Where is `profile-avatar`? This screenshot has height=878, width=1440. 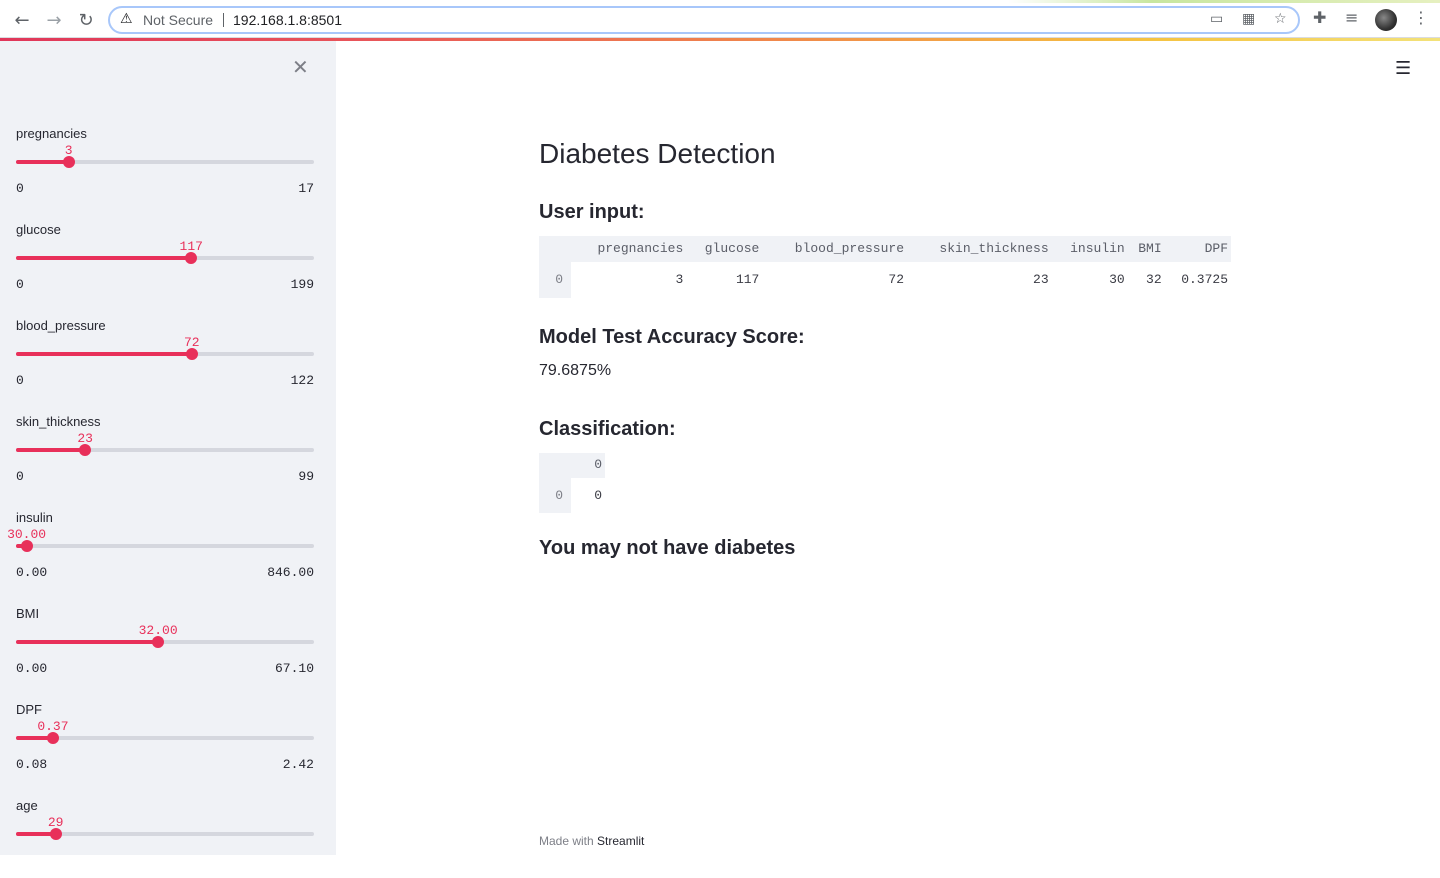
profile-avatar is located at coordinates (1386, 20).